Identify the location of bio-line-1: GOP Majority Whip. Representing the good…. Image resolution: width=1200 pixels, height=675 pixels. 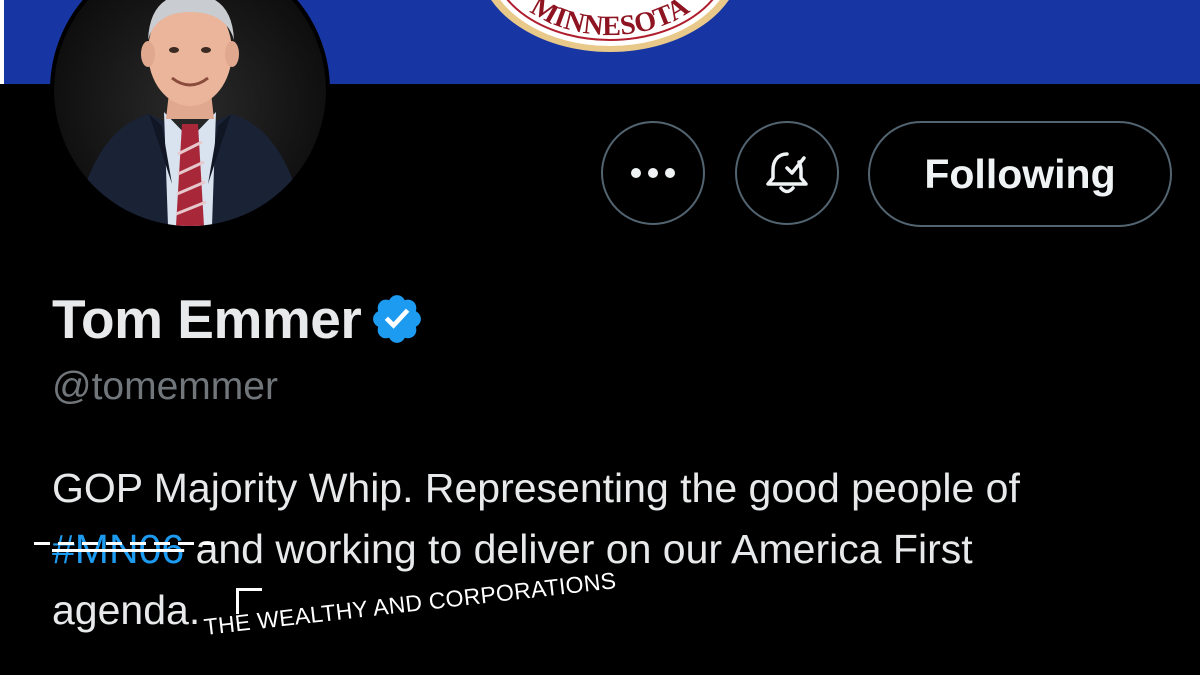
(536, 488).